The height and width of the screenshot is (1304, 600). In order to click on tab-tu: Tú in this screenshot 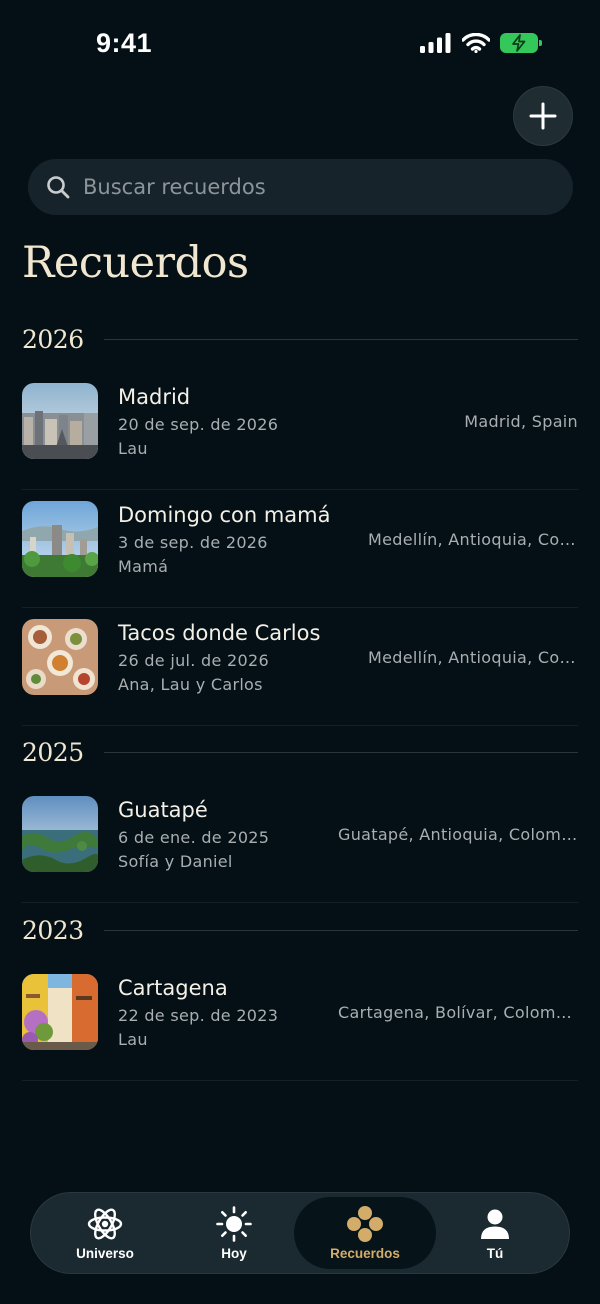, I will do `click(495, 1233)`.